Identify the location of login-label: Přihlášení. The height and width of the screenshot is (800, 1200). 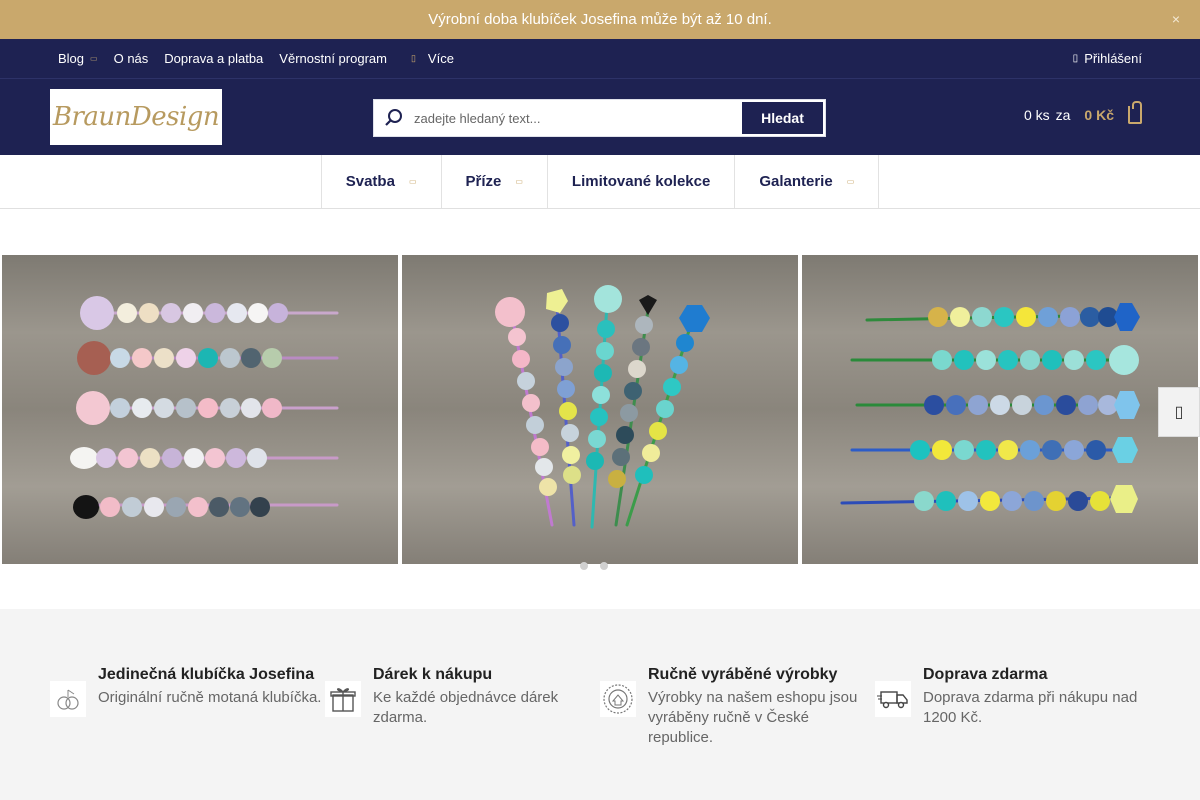
(1113, 58).